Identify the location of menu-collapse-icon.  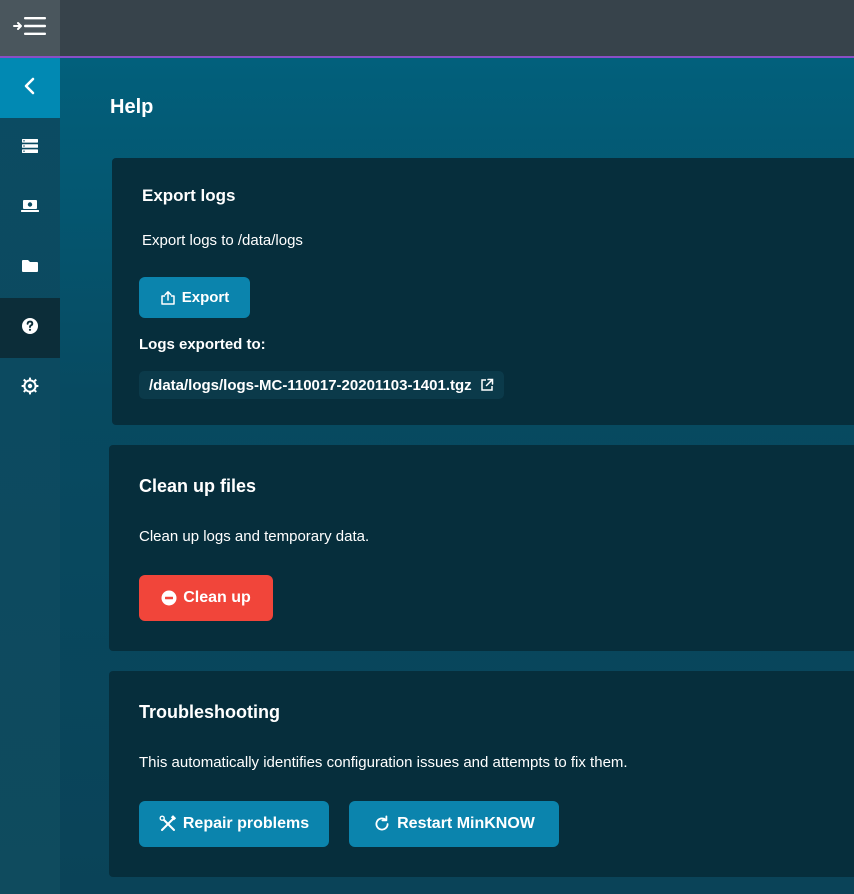
(30, 28).